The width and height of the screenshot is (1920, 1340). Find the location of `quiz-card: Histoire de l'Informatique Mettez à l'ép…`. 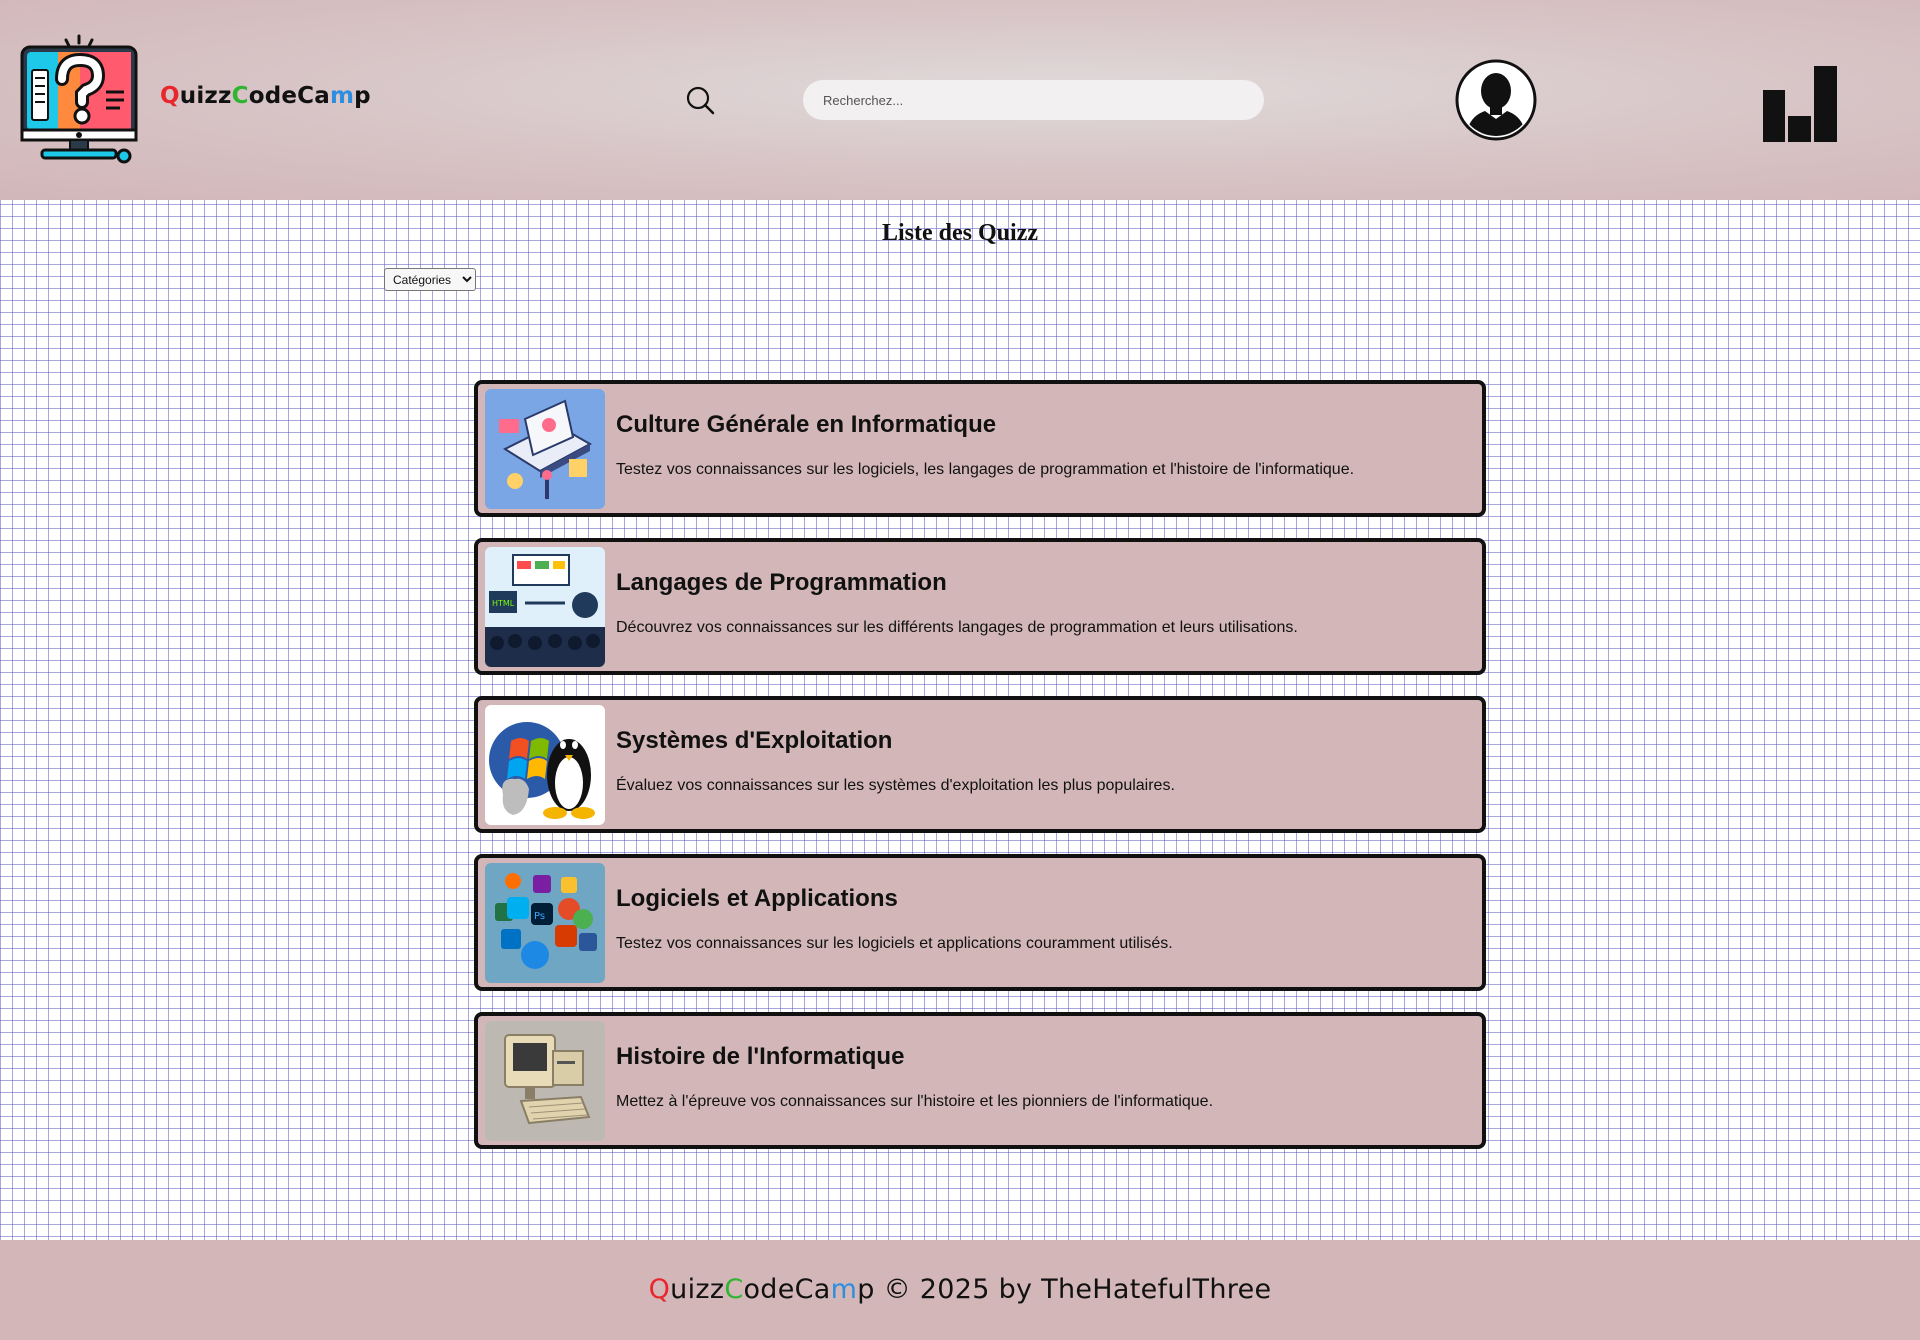

quiz-card: Histoire de l'Informatique Mettez à l'ép… is located at coordinates (980, 1080).